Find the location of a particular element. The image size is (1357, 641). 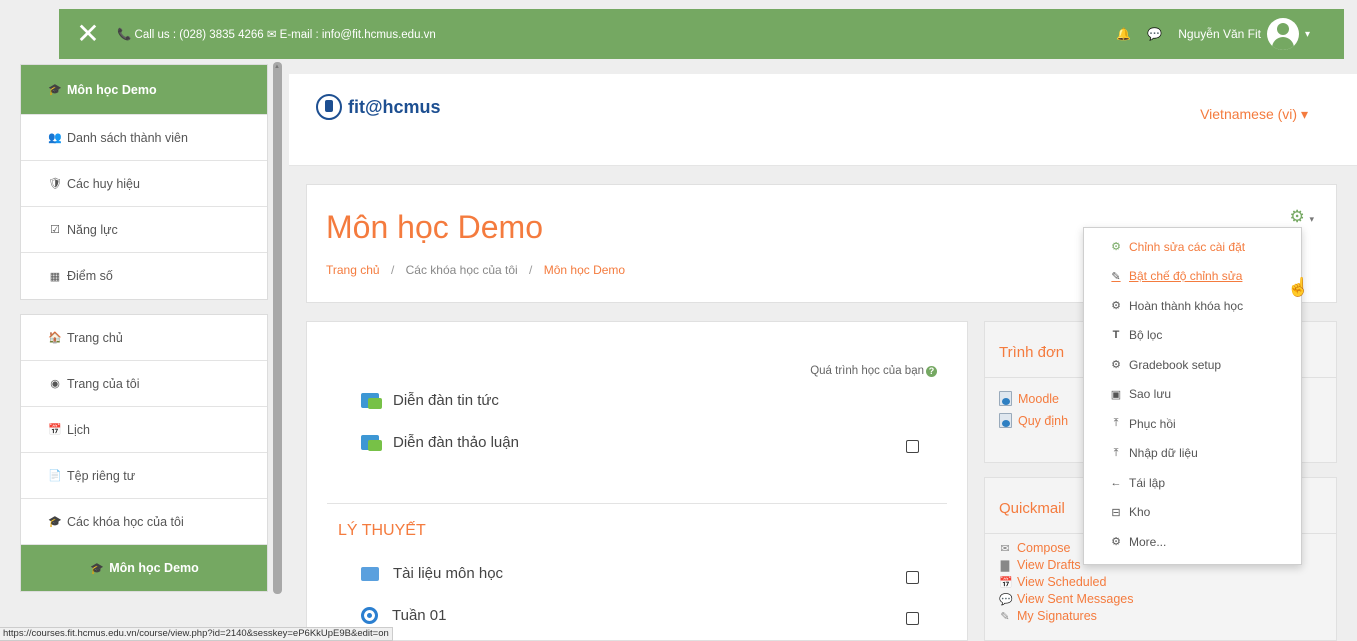

bell-icon: 🔔 is located at coordinates (1123, 34).